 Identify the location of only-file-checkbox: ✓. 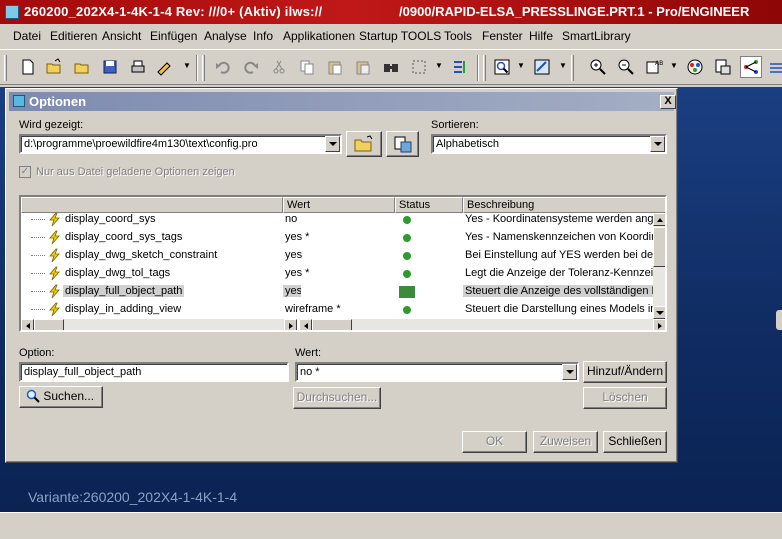
(25, 172).